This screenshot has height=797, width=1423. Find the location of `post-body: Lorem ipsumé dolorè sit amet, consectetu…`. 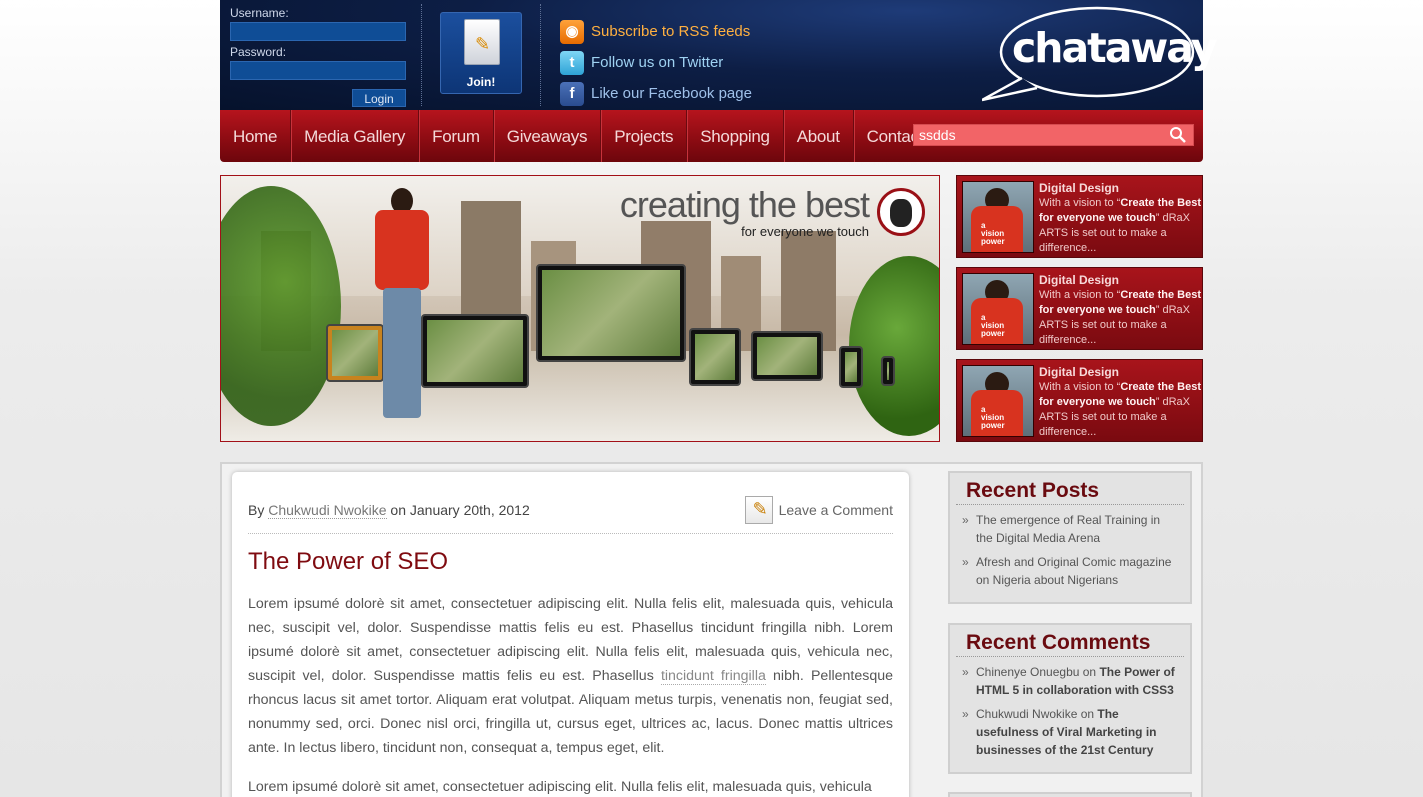

post-body: Lorem ipsumé dolorè sit amet, consectetu… is located at coordinates (570, 694).